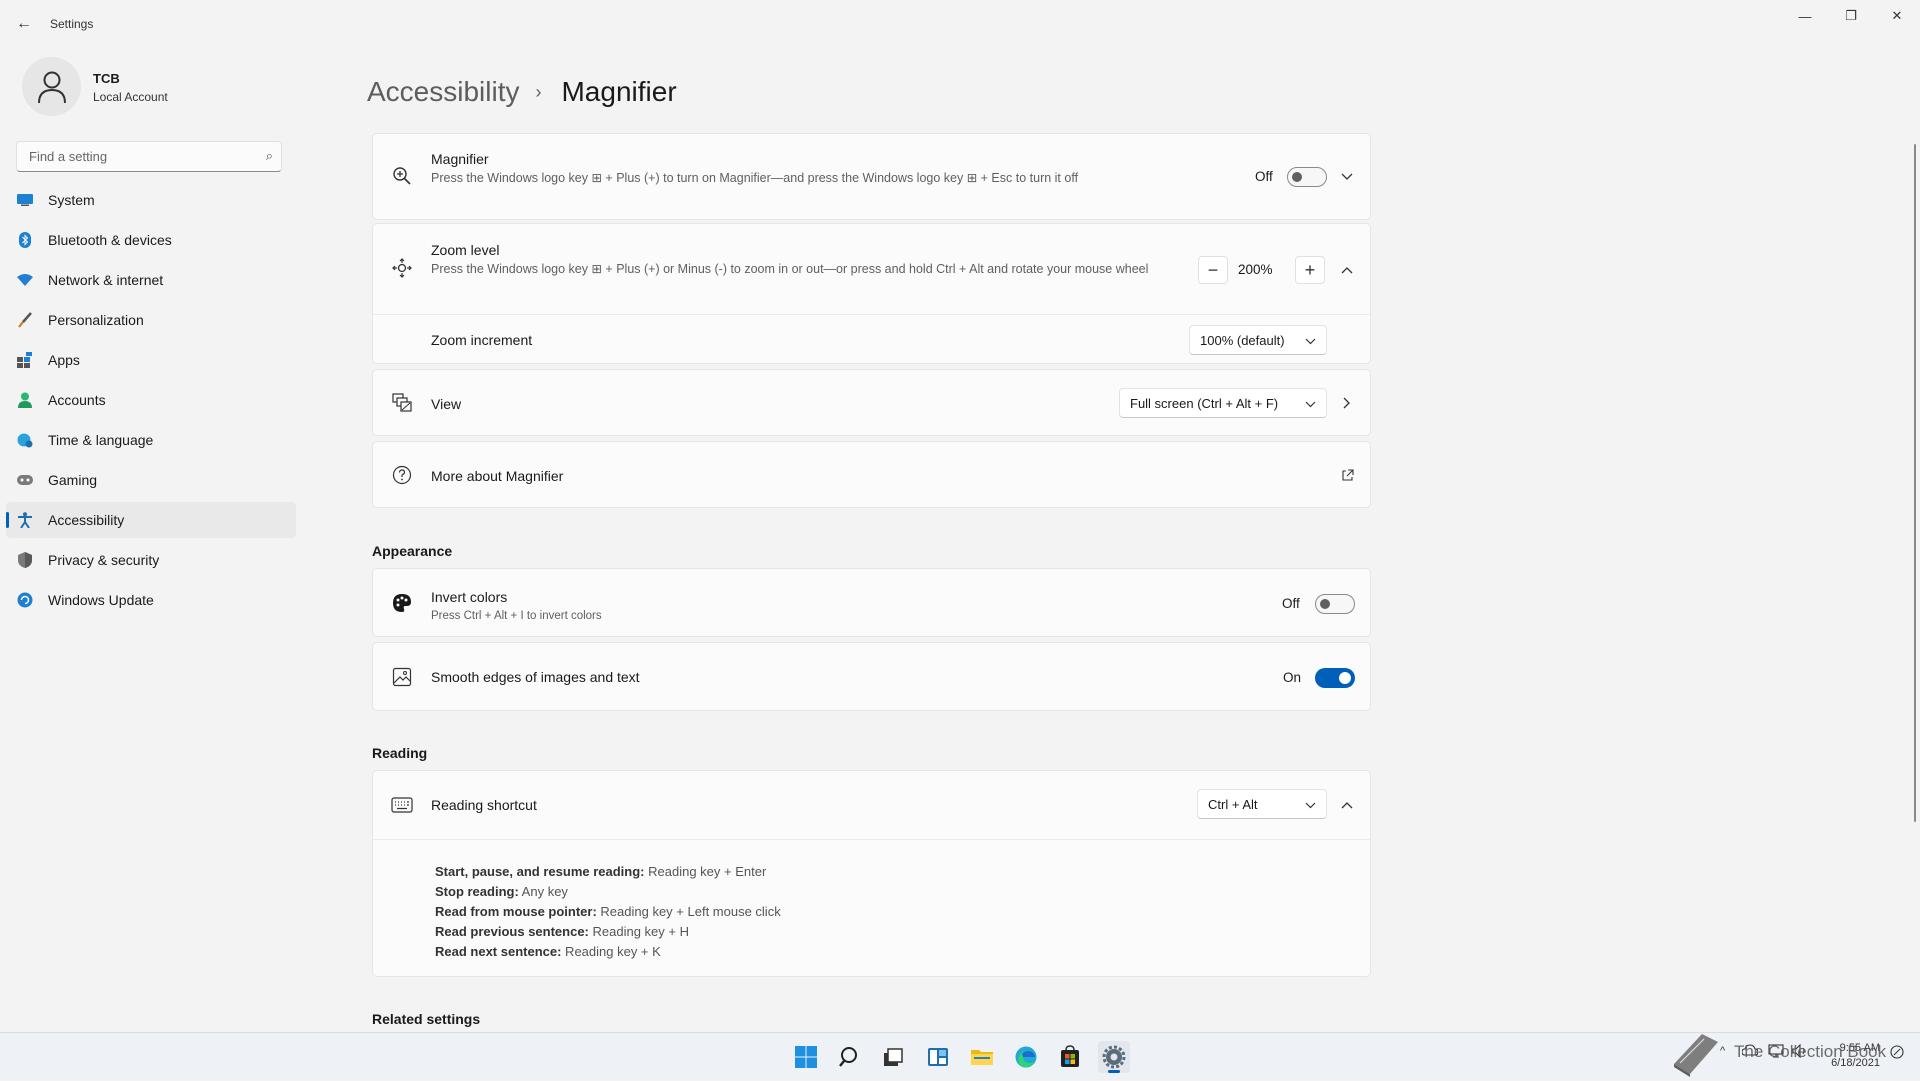 This screenshot has width=1920, height=1081. I want to click on zoom-level-value: 200%, so click(1255, 269).